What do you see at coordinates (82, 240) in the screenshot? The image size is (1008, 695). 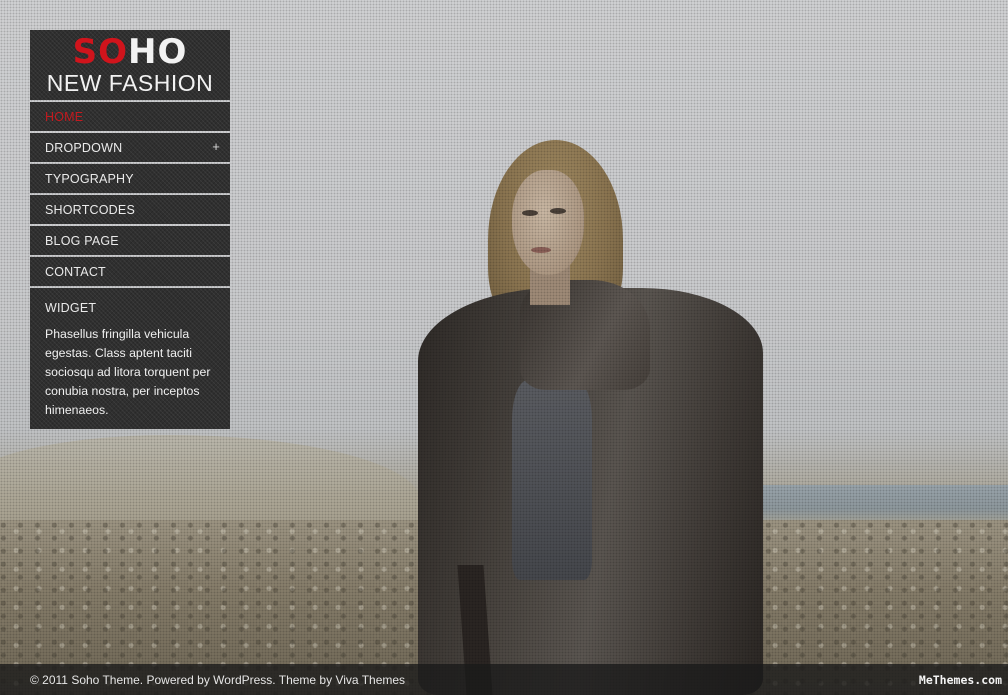 I see `menu-item-label: BLOG PAGE` at bounding box center [82, 240].